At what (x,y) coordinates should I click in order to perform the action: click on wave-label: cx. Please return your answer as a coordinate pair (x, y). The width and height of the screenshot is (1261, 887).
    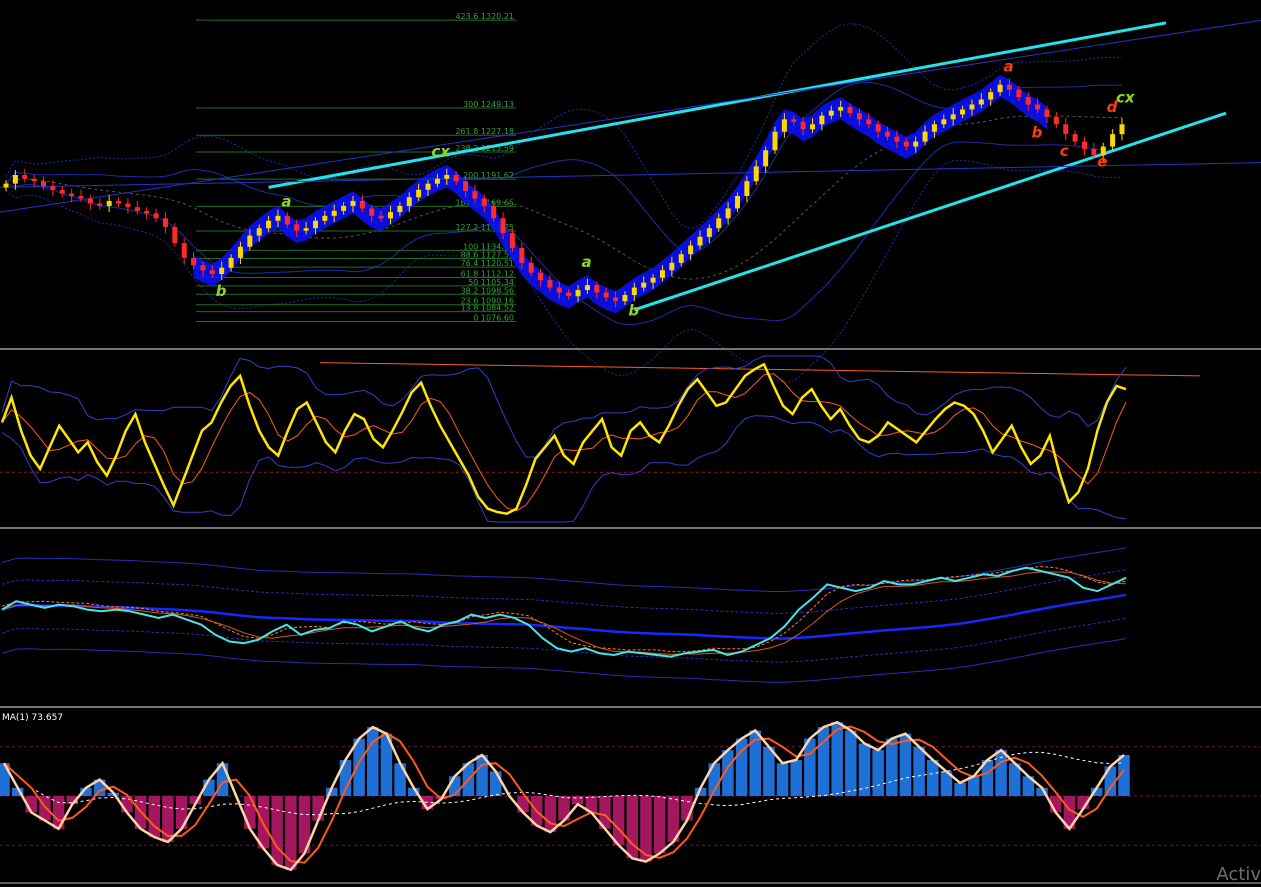
    Looking at the image, I should click on (441, 152).